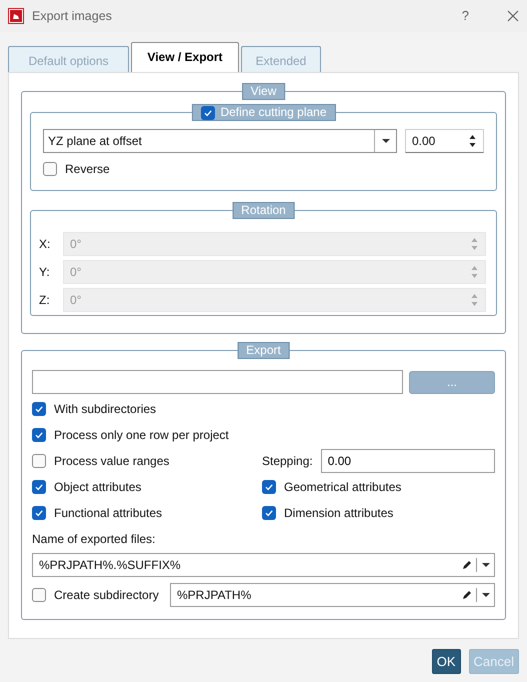 The width and height of the screenshot is (527, 682). Describe the element at coordinates (16, 16) in the screenshot. I see `app-icon` at that location.